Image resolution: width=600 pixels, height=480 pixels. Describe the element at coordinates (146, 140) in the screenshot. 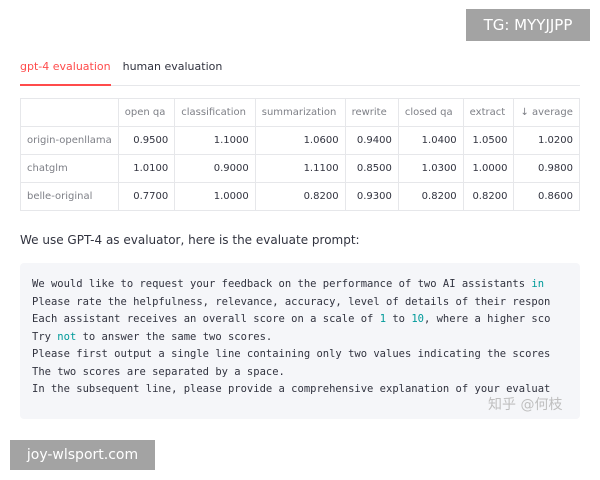

I see `table-cell: 0.9500` at that location.